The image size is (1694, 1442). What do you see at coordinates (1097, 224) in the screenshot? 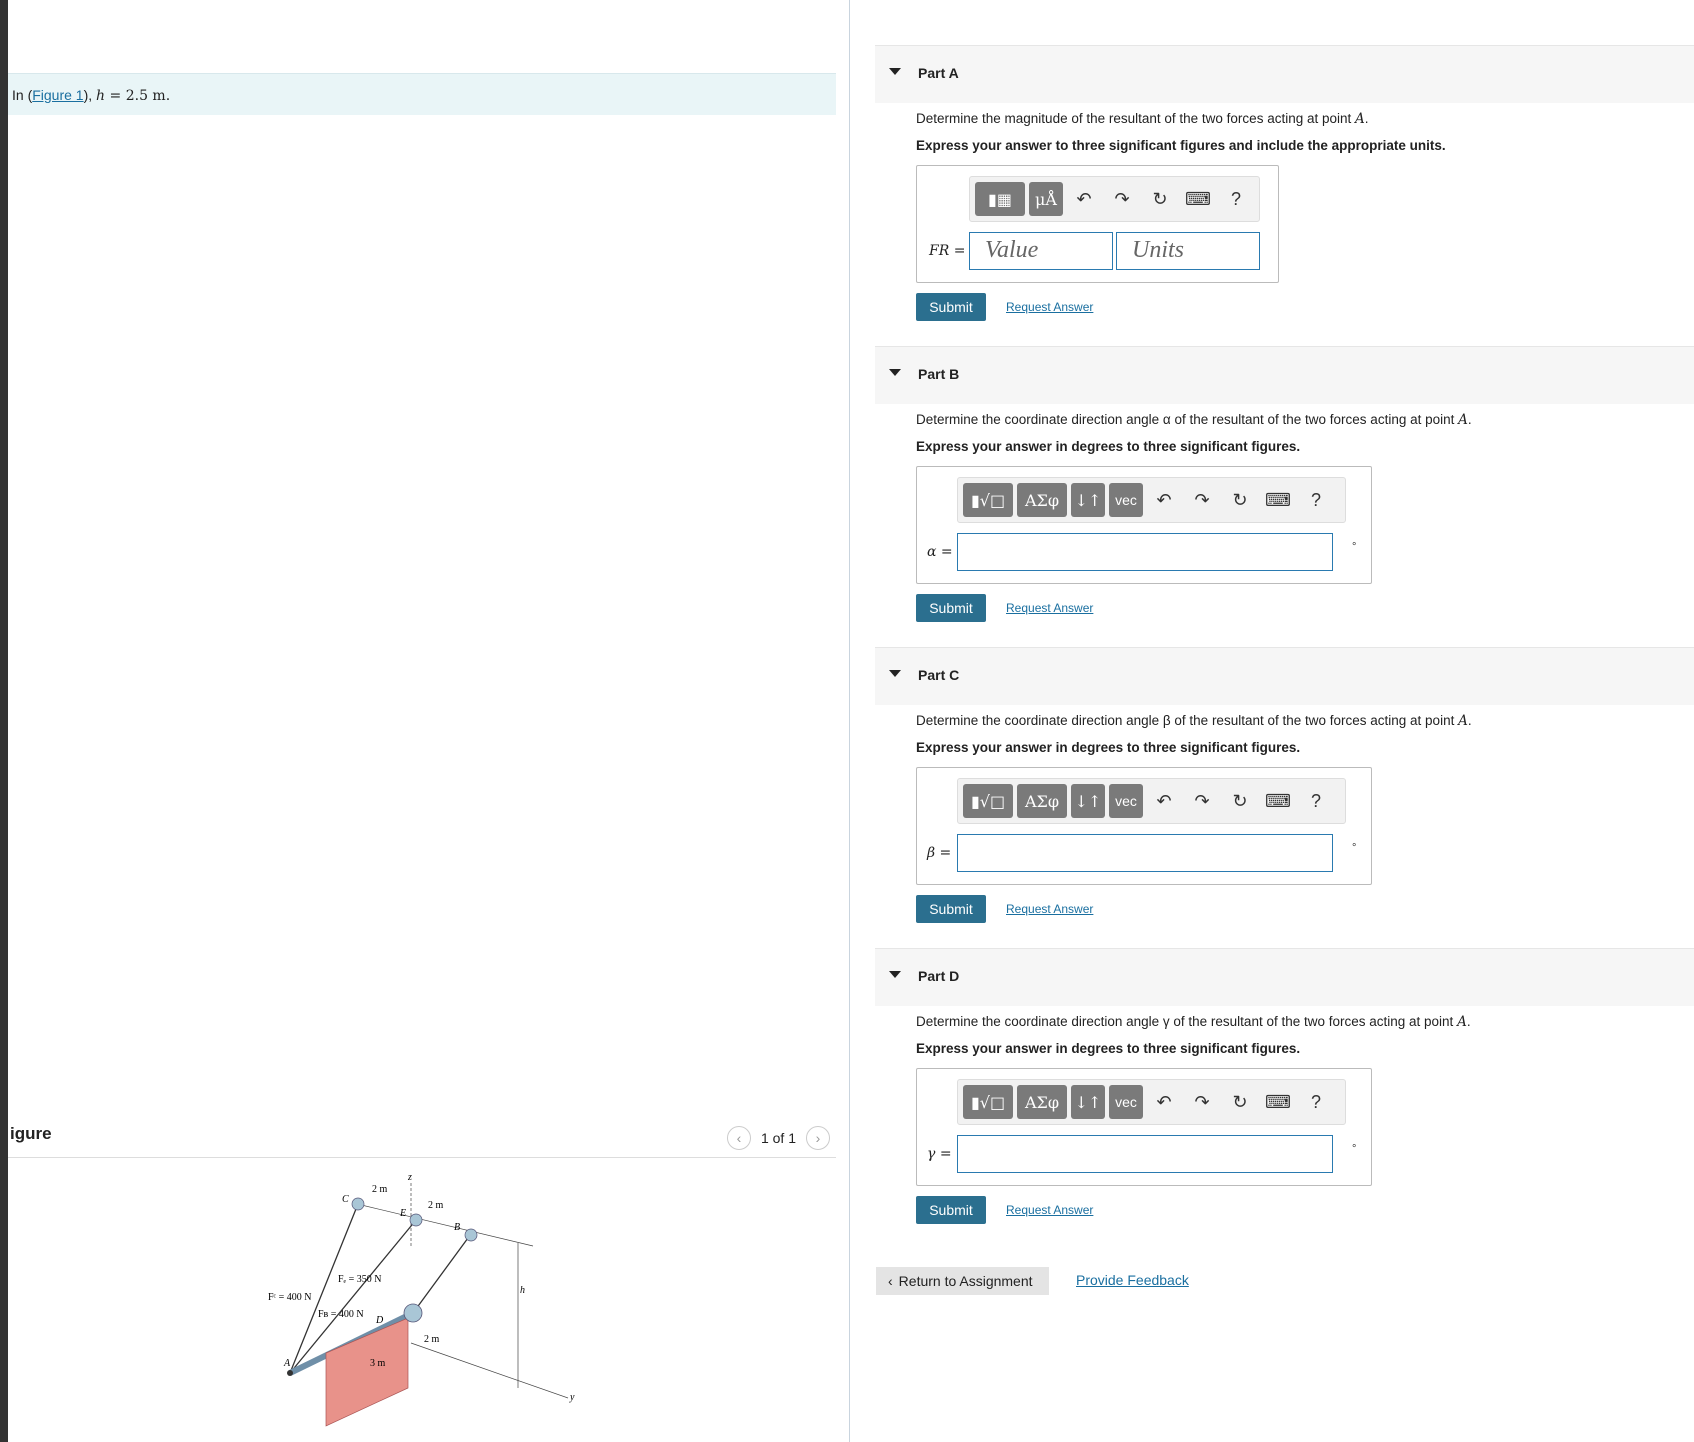
I see `answer-box: ▮▦ μÅ ↶ ↷ ↻ ⌨ ? FR = Value Units` at bounding box center [1097, 224].